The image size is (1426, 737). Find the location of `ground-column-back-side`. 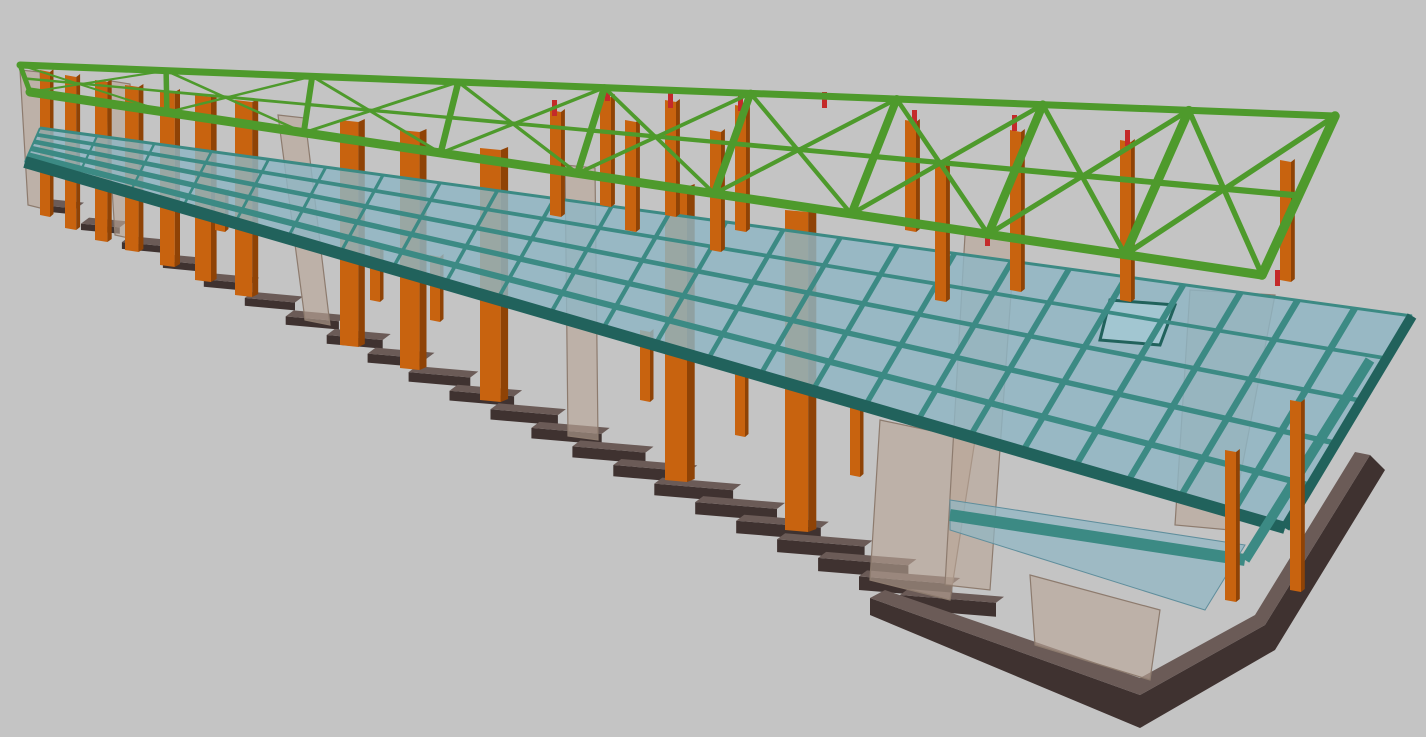

ground-column-back-side is located at coordinates (747, 403).